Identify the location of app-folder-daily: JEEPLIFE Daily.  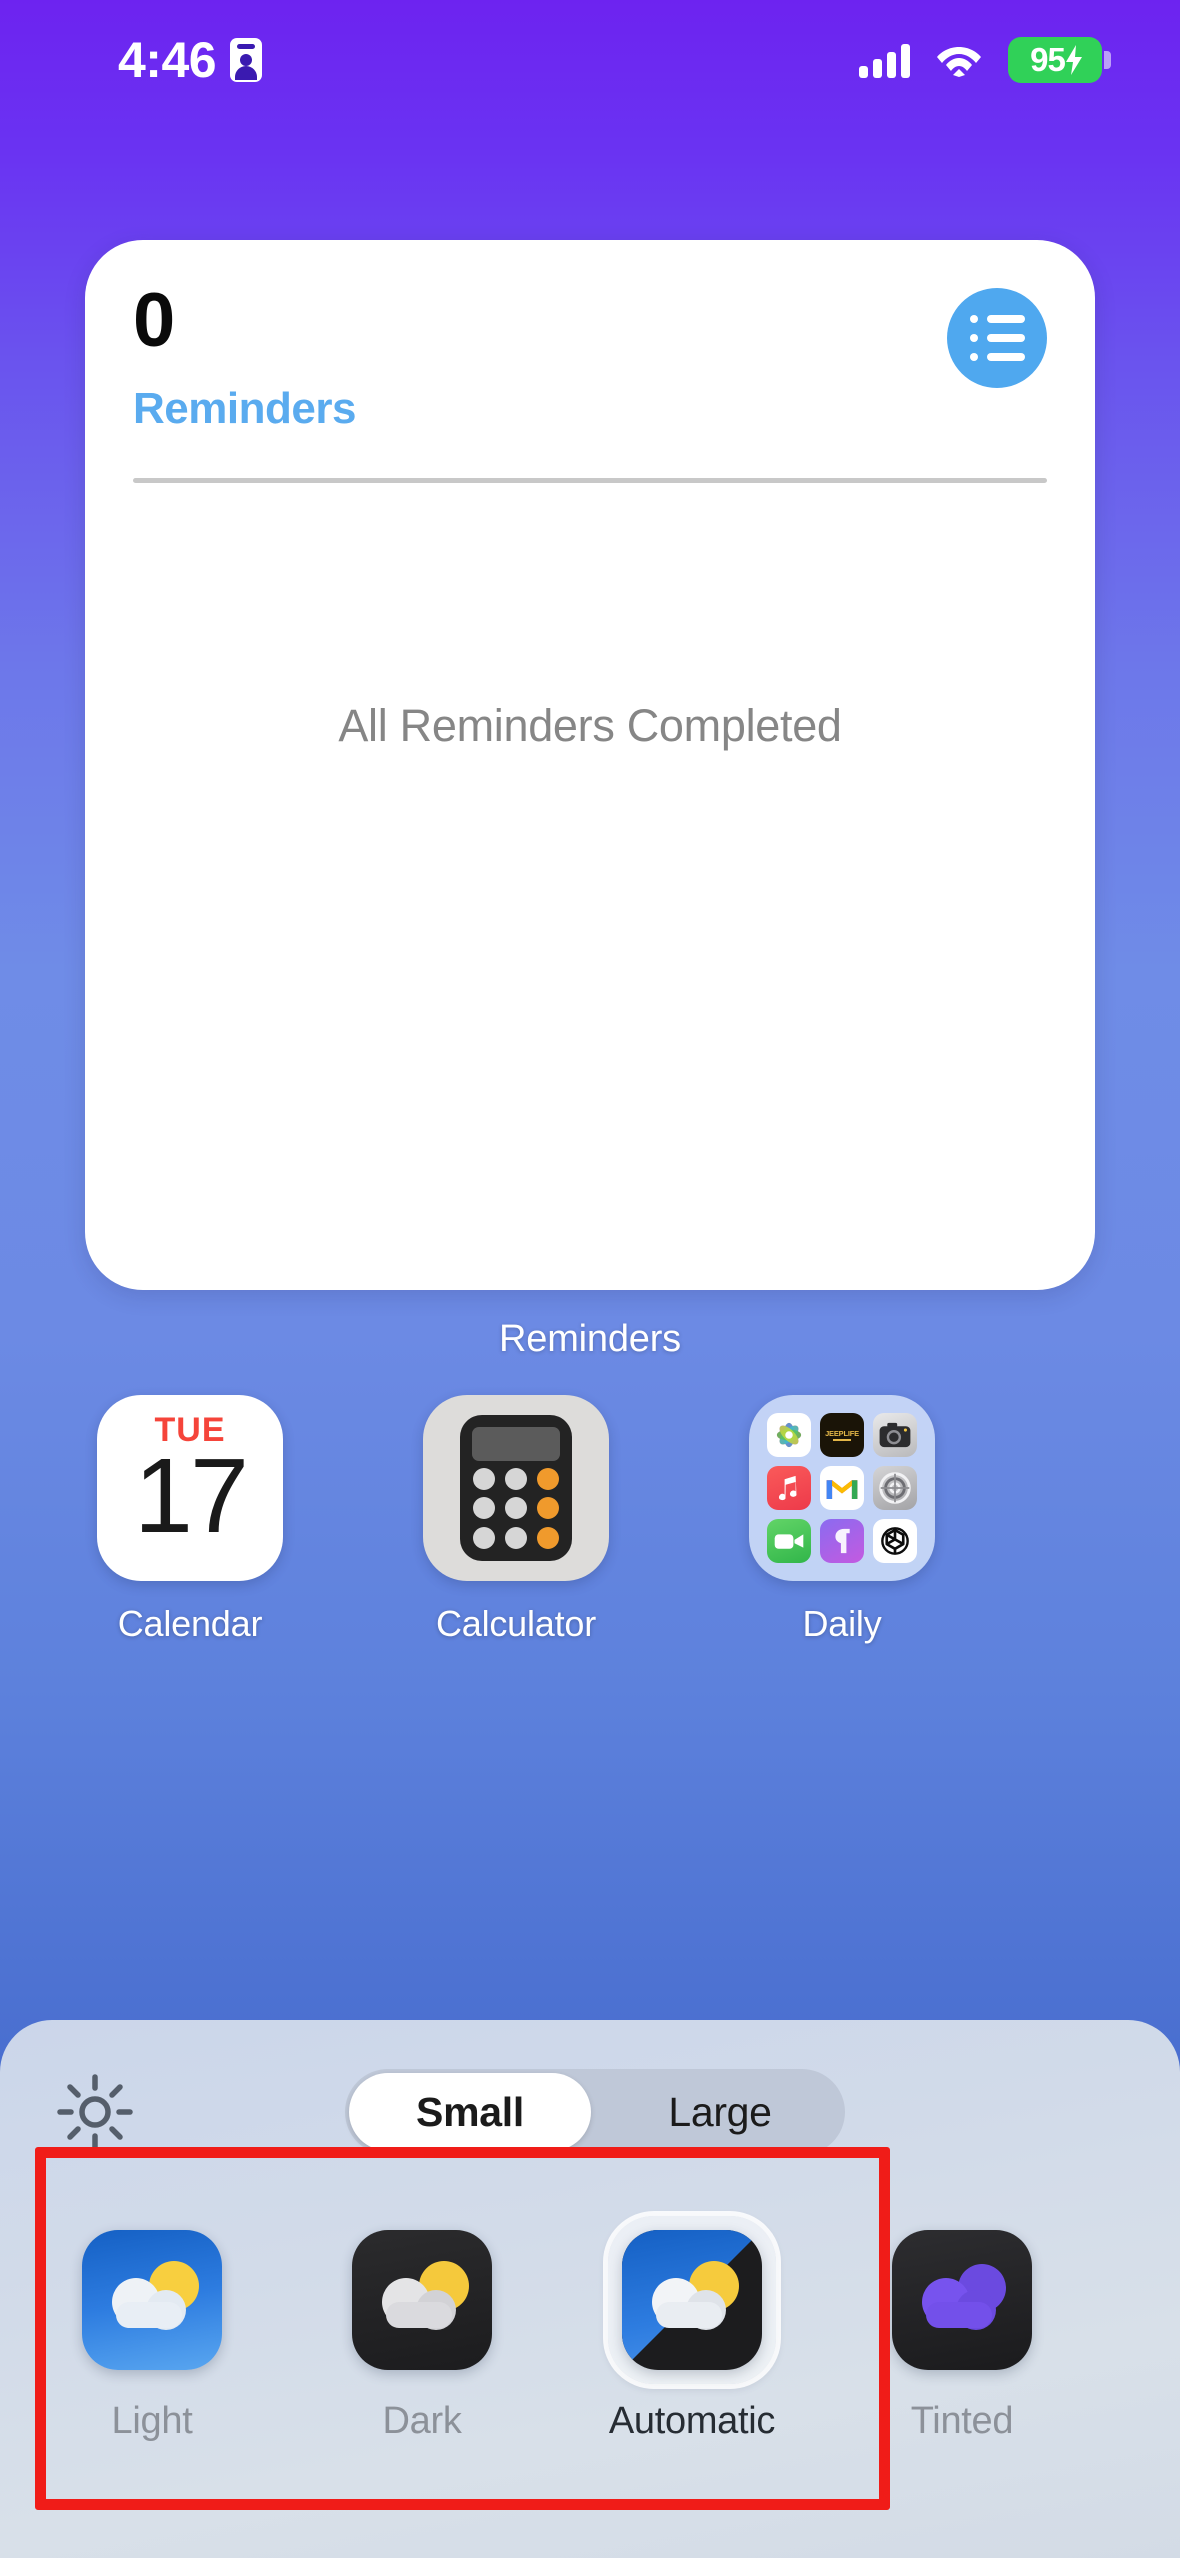
(842, 1520).